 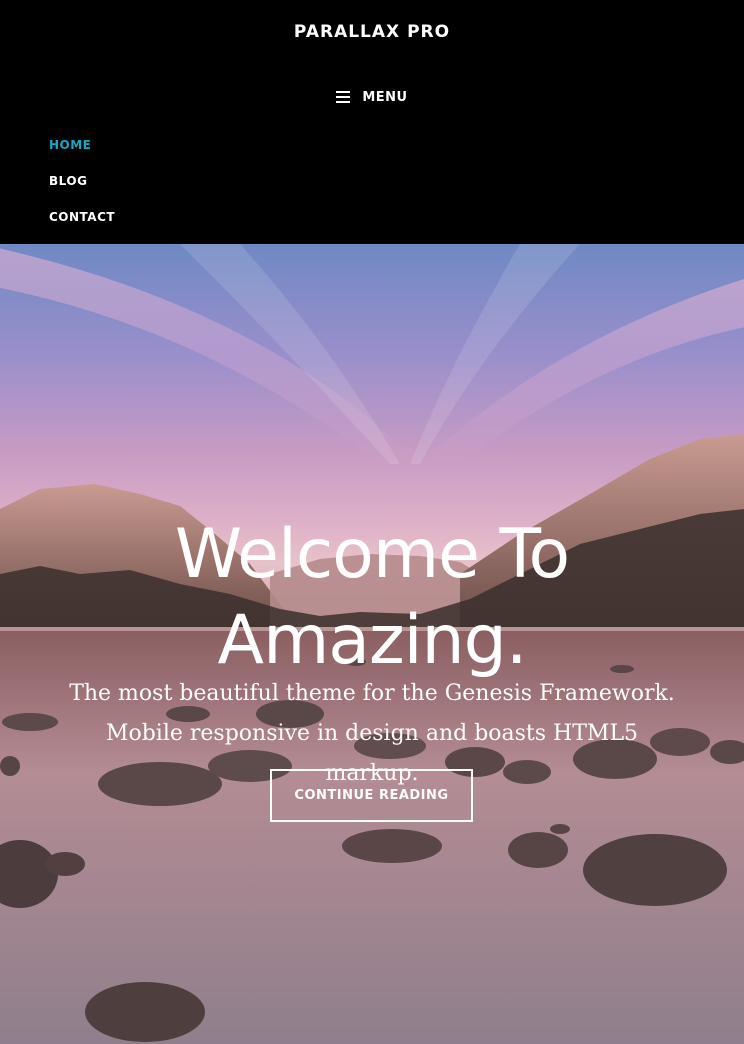 I want to click on site-title: PARALLAX PRO, so click(x=372, y=32).